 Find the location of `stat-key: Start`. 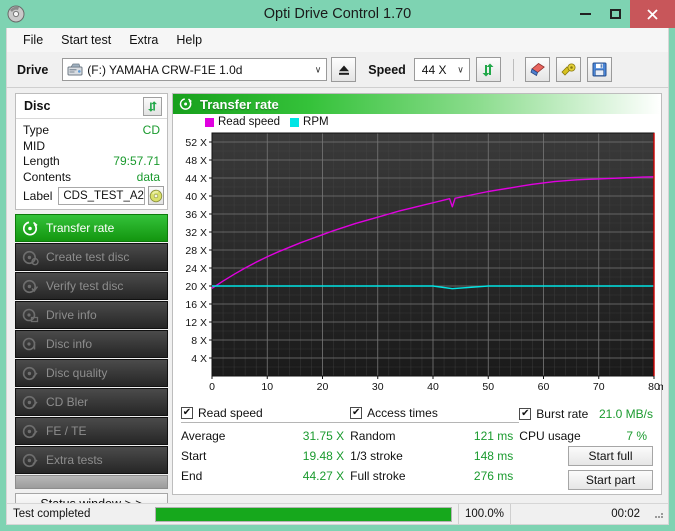

stat-key: Start is located at coordinates (194, 456).